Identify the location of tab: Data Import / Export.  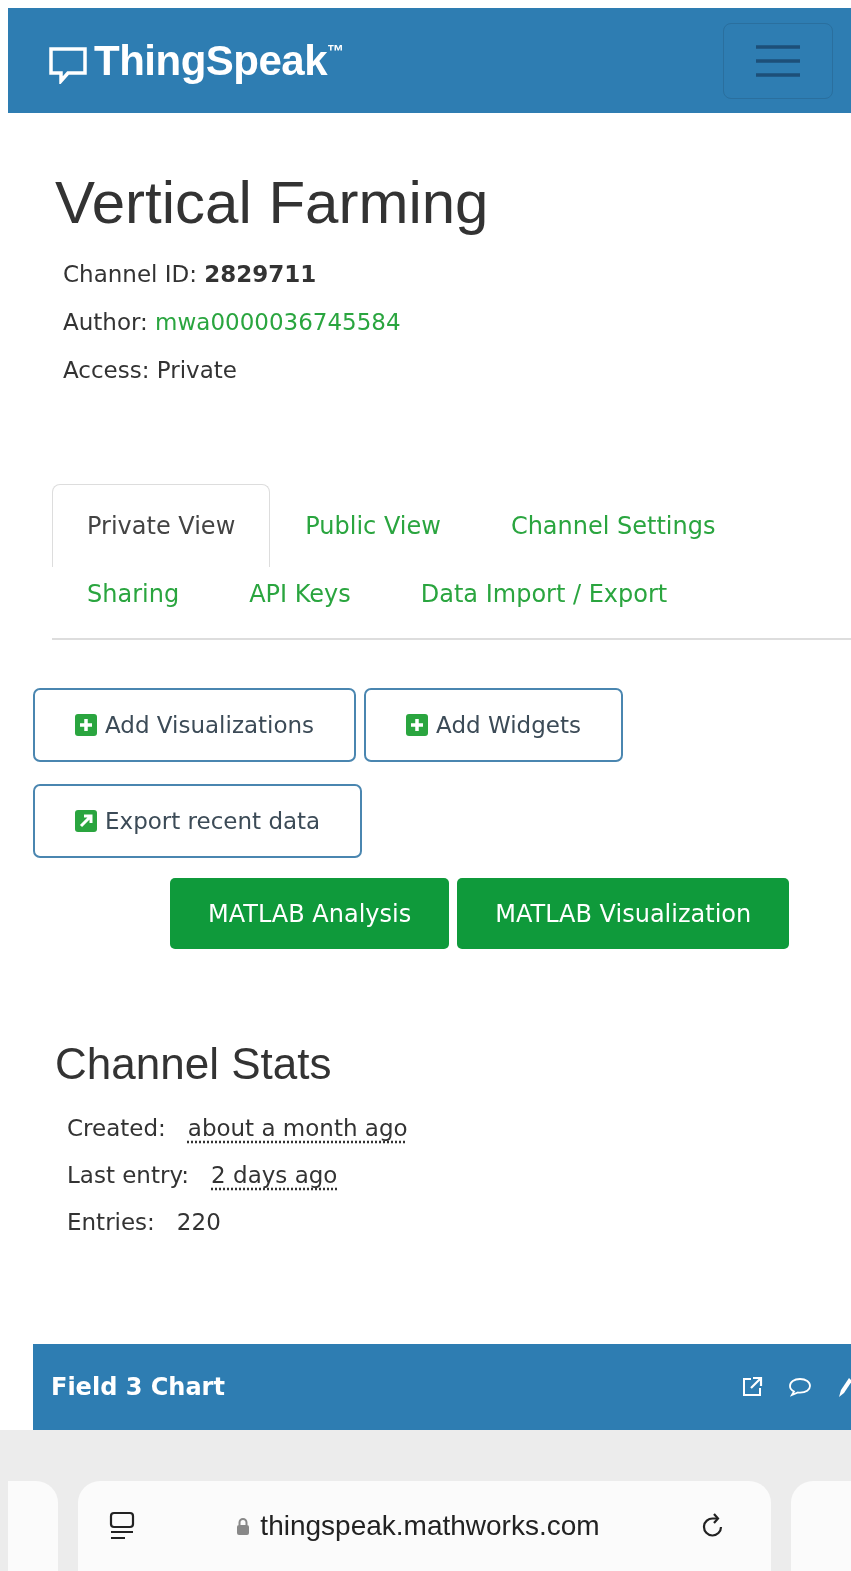
(544, 593).